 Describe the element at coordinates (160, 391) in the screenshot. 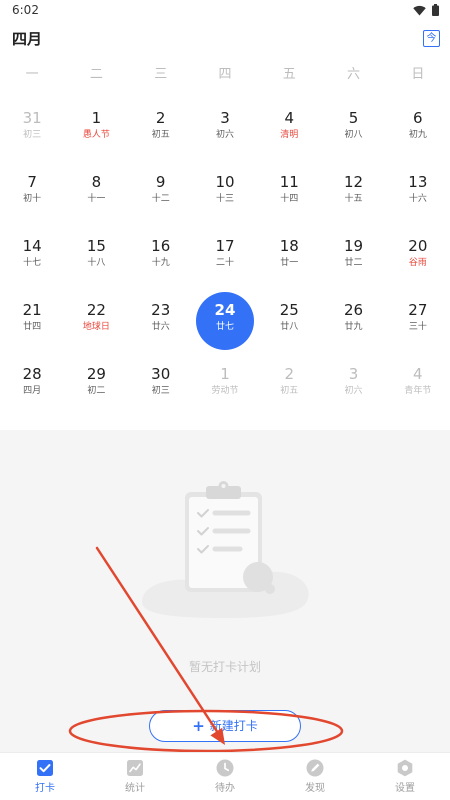

I see `lunar-label: 初三` at that location.